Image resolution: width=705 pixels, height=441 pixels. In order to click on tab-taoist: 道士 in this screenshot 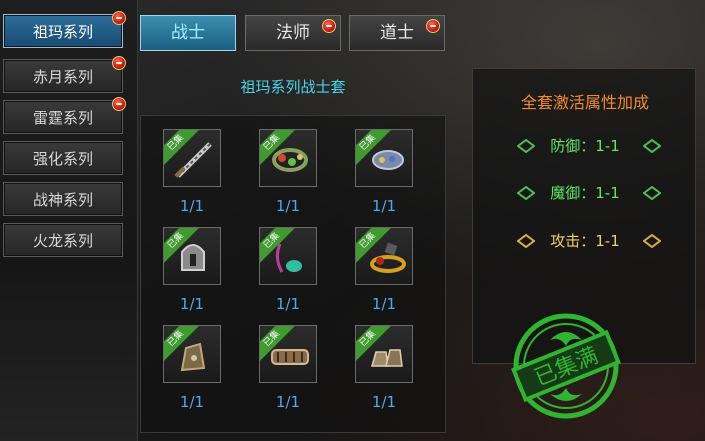, I will do `click(397, 33)`.